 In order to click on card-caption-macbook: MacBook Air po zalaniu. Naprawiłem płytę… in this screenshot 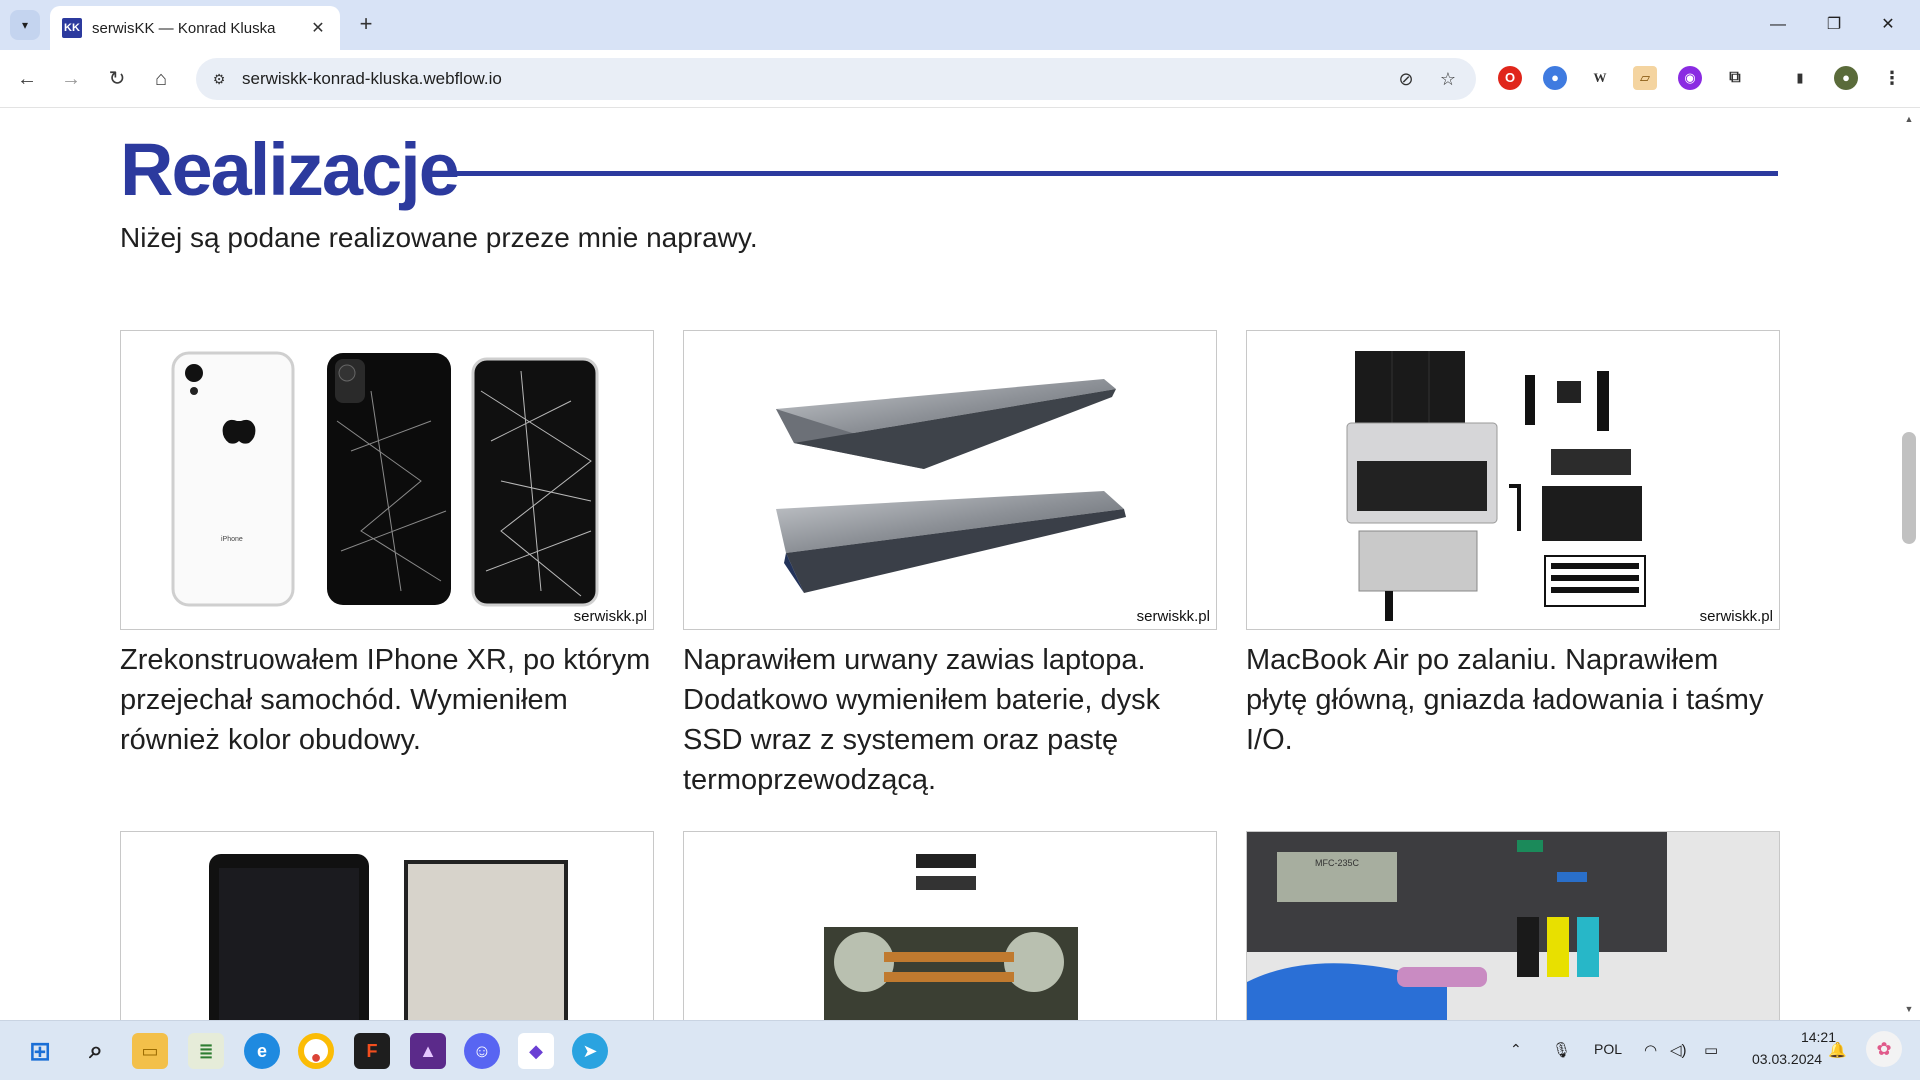, I will do `click(1505, 700)`.